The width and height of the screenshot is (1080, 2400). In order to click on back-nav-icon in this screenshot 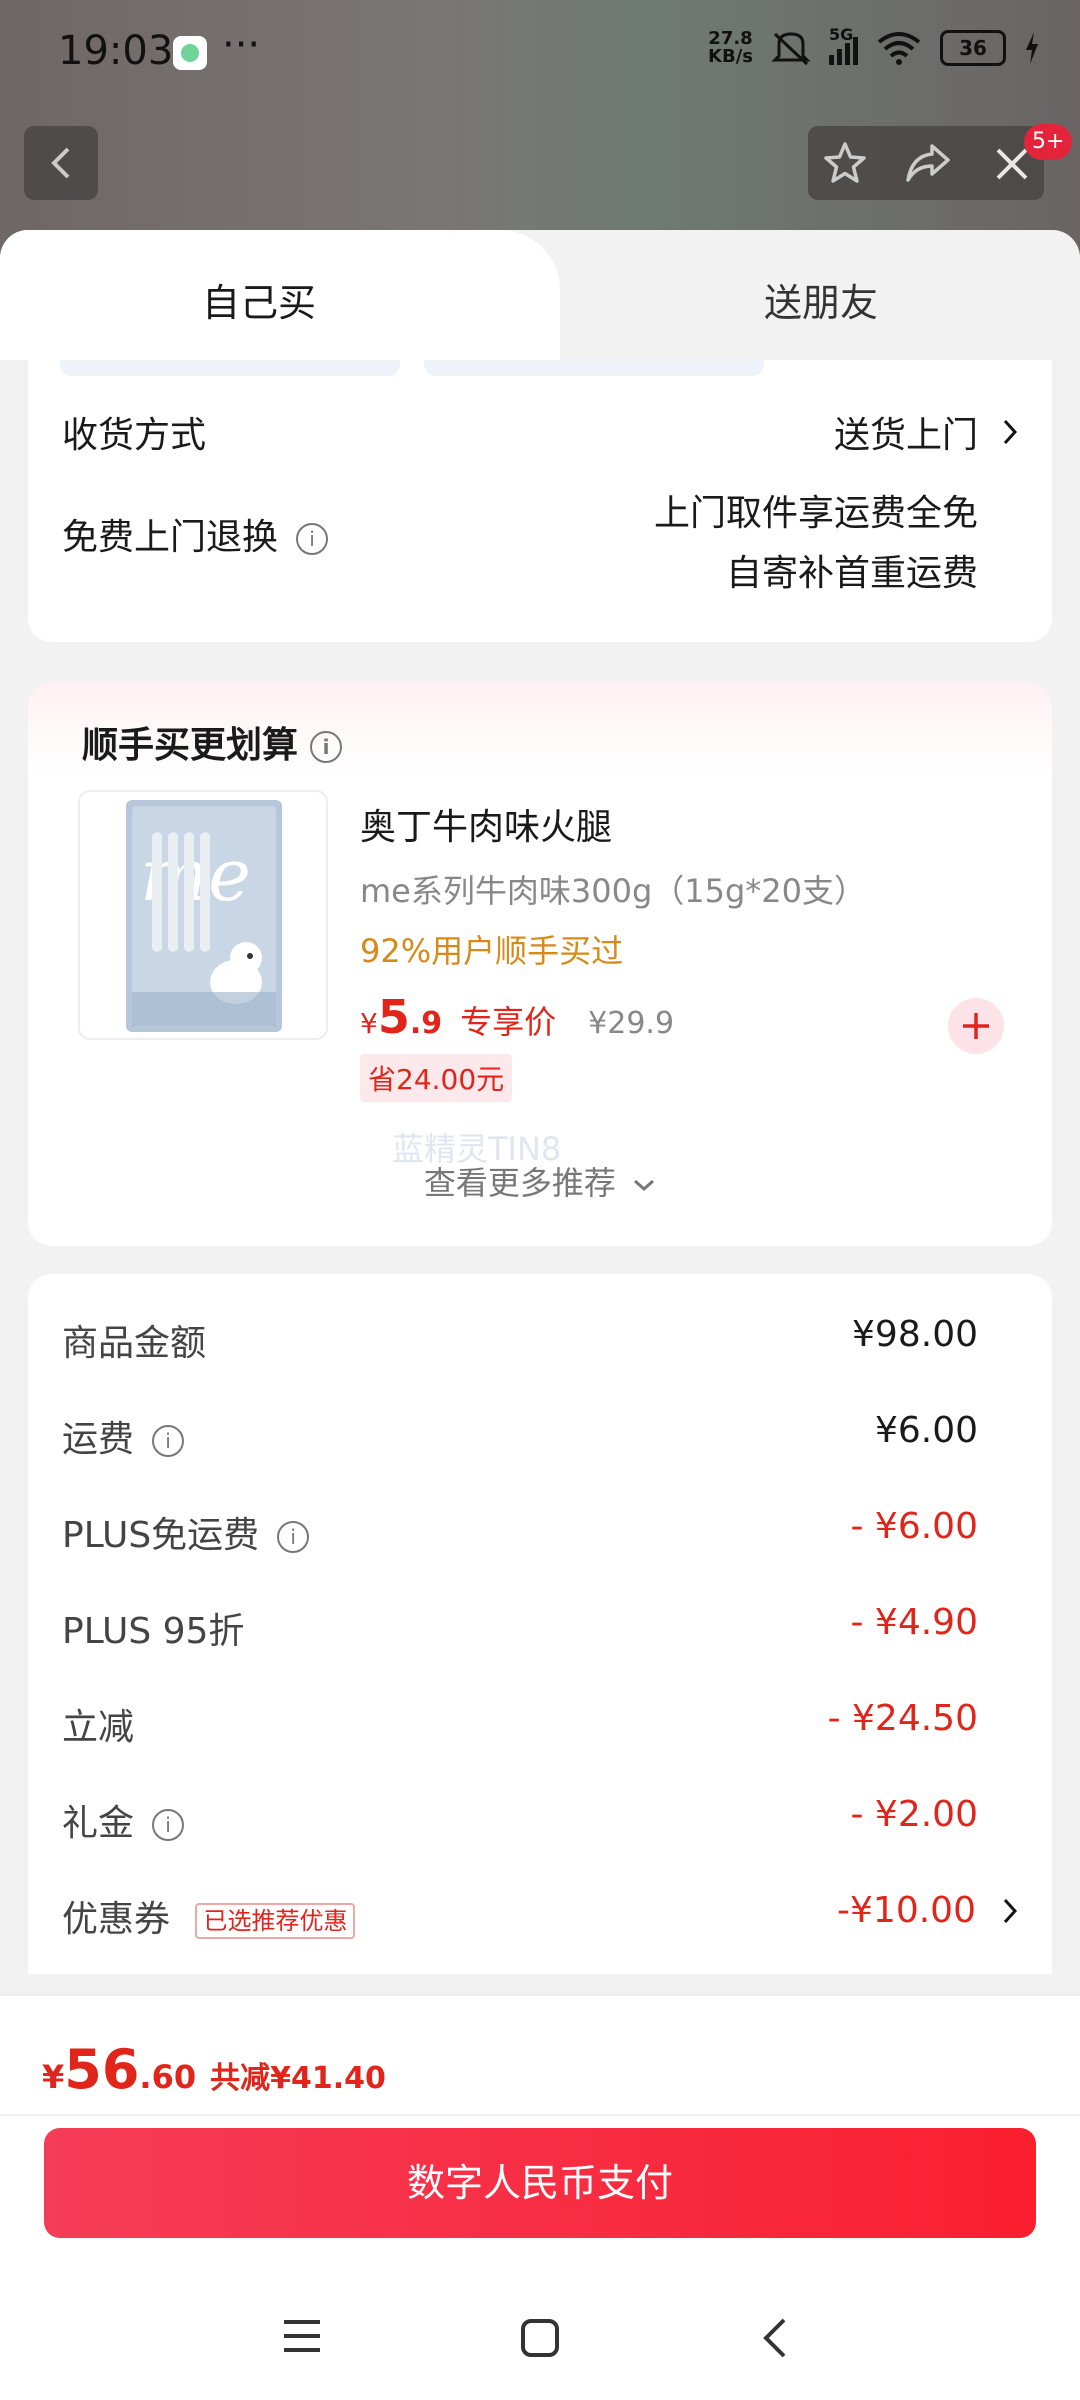, I will do `click(775, 2338)`.